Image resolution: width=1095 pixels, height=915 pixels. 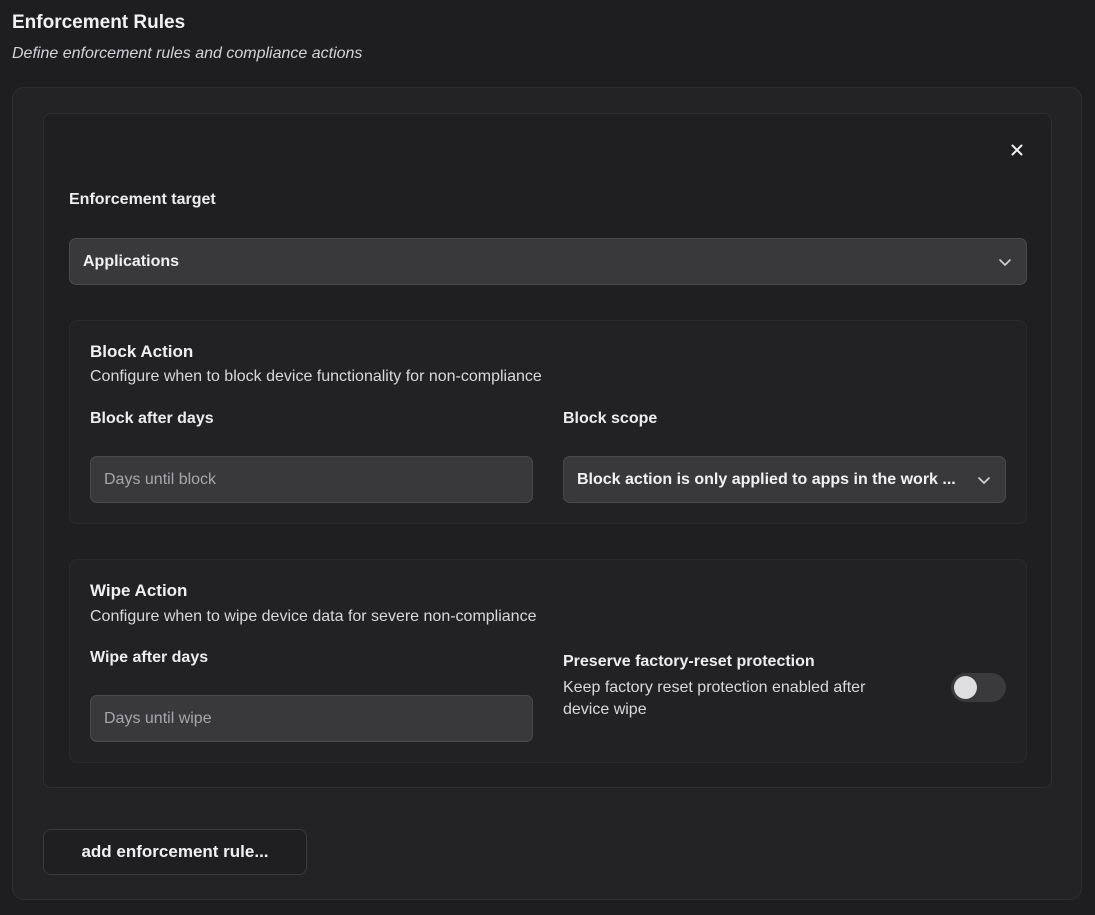 I want to click on enforcement-target-value: Applications, so click(x=131, y=261).